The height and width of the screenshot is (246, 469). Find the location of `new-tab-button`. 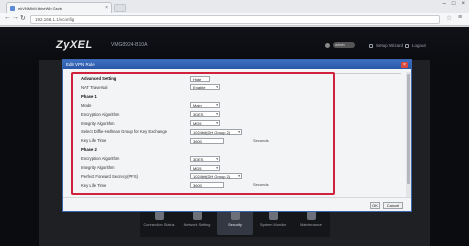

new-tab-button is located at coordinates (120, 8).